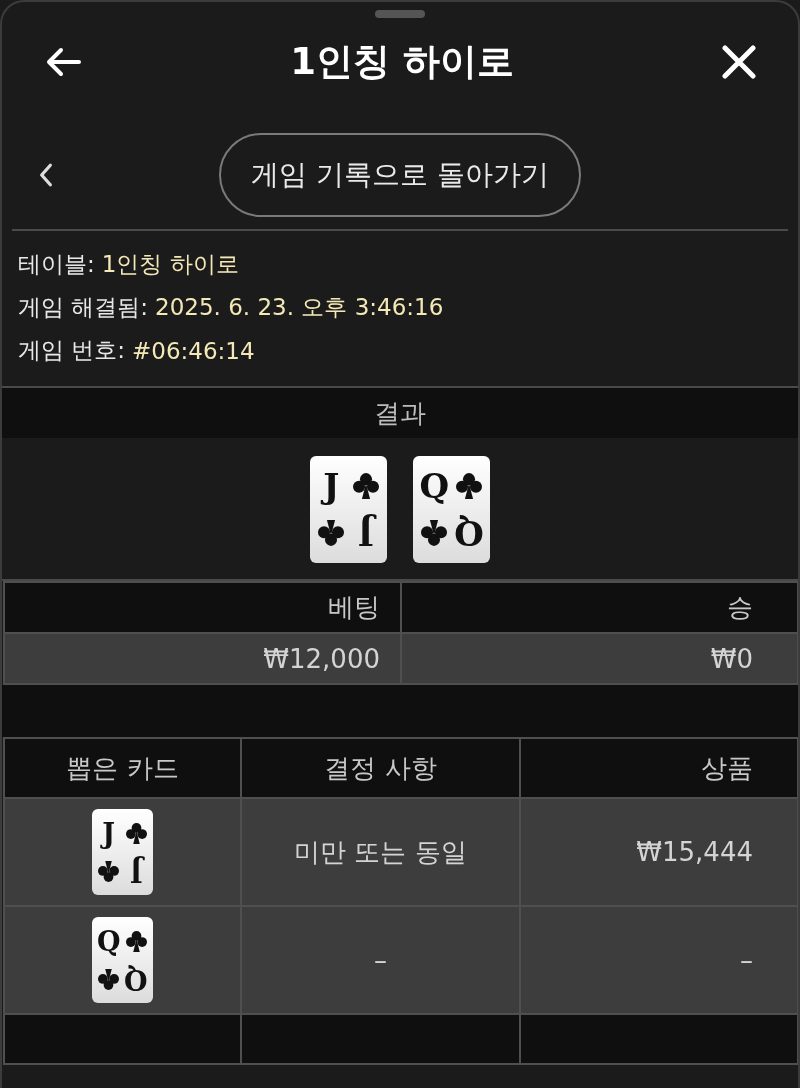 Image resolution: width=800 pixels, height=1088 pixels. What do you see at coordinates (202, 658) in the screenshot?
I see `table-cell: ₩12,000` at bounding box center [202, 658].